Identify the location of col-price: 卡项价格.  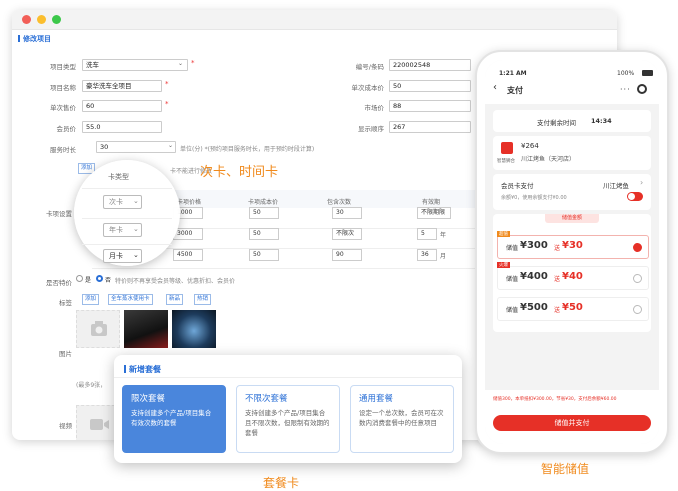
(189, 202).